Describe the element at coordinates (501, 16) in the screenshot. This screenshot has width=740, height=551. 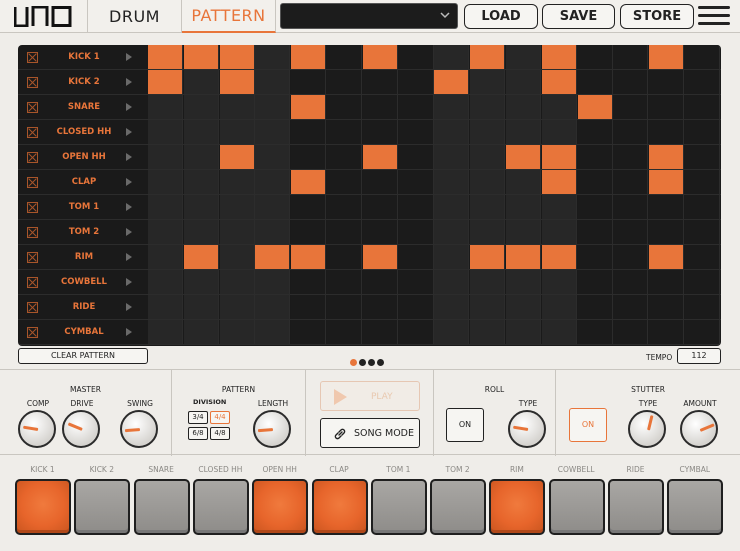
I see `load-button: LOAD` at that location.